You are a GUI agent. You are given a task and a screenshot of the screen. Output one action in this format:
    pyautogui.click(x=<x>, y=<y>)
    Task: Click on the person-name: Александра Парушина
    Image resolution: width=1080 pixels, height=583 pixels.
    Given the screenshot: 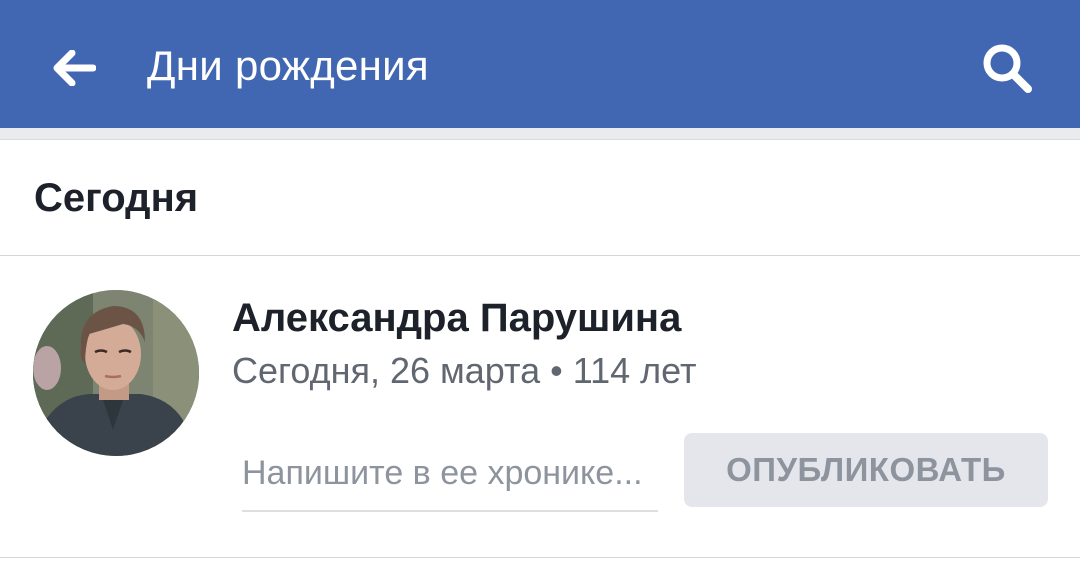 What is the action you would take?
    pyautogui.click(x=456, y=318)
    